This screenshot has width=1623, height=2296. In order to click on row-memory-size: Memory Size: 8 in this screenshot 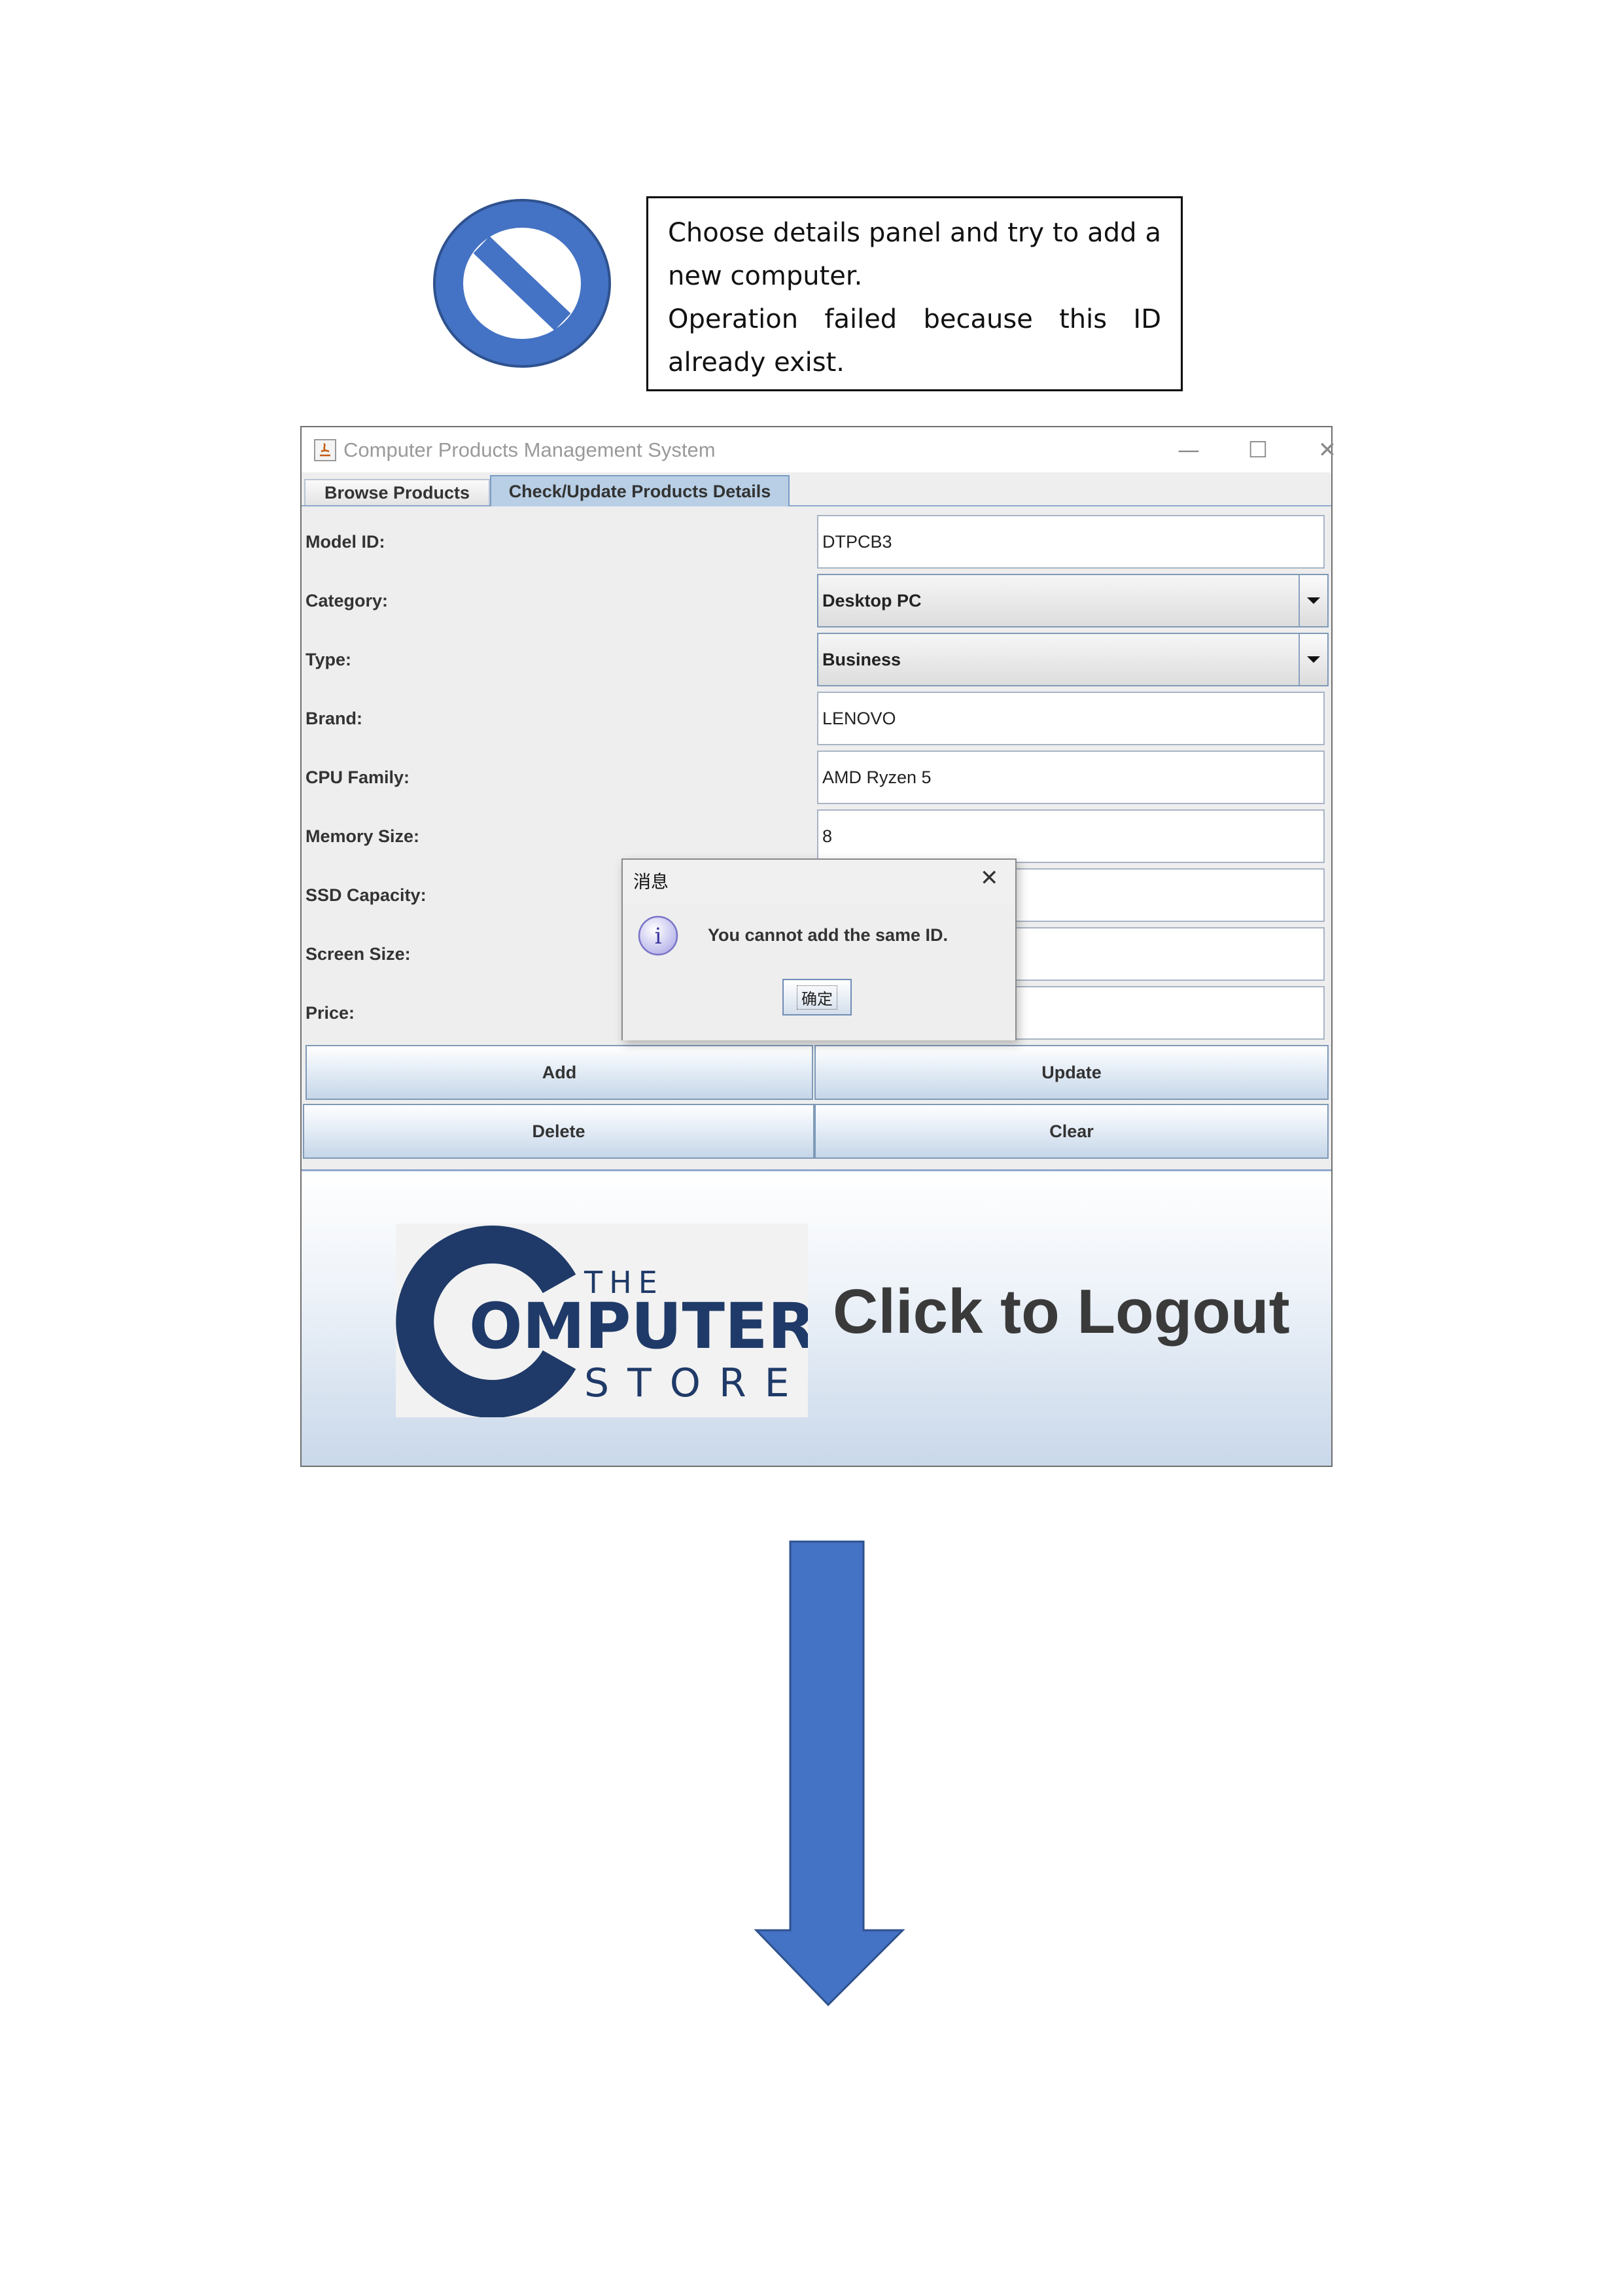, I will do `click(817, 836)`.